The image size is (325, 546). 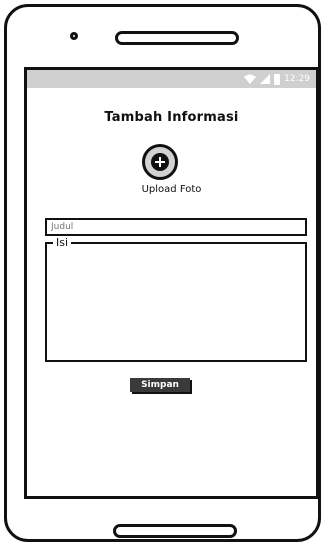 I want to click on content-label: Isi, so click(x=62, y=243).